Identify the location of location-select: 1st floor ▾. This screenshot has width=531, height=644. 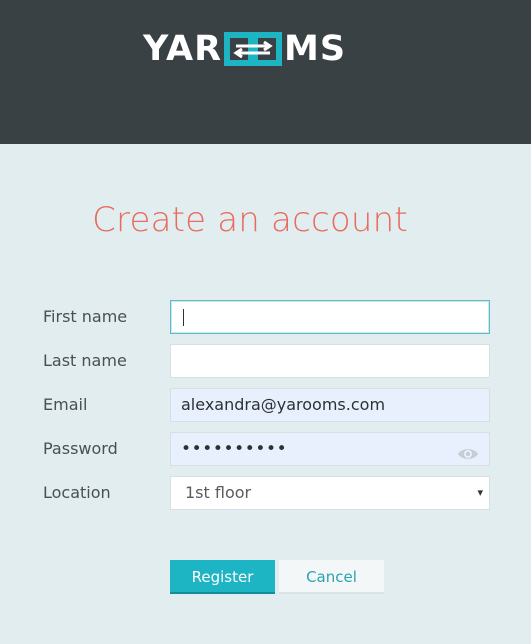
(330, 493).